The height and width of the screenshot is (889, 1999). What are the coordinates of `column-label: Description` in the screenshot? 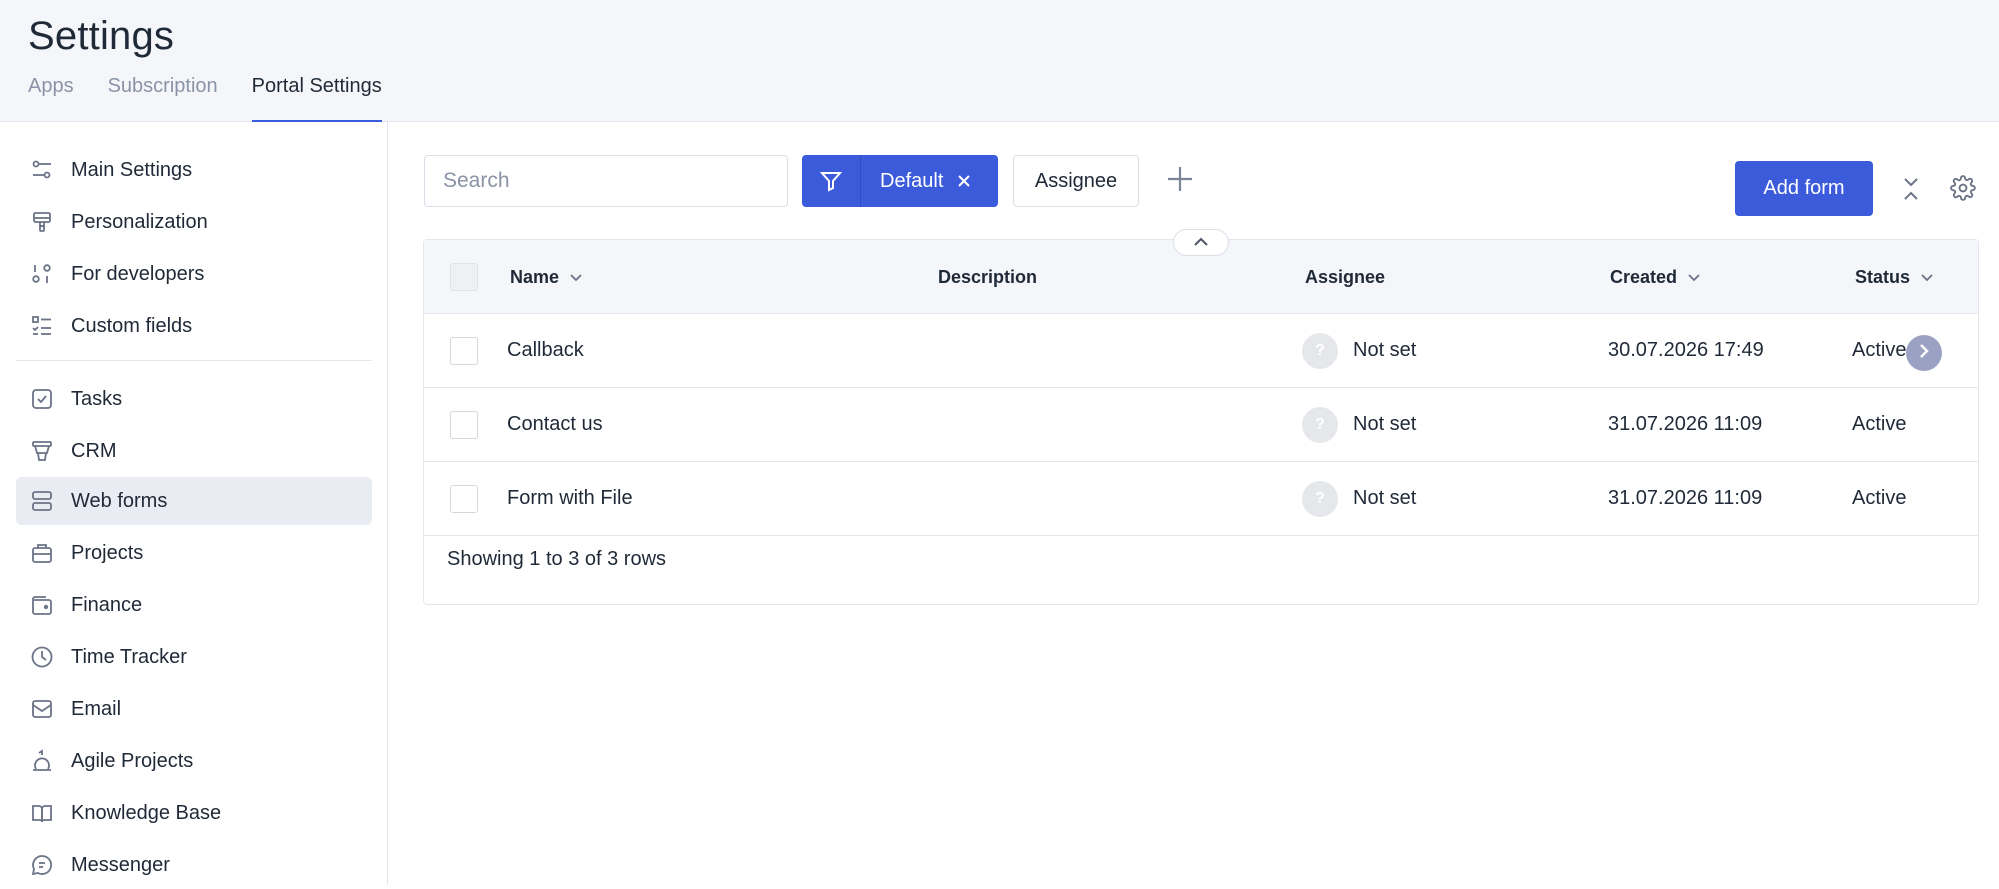 It's located at (988, 276).